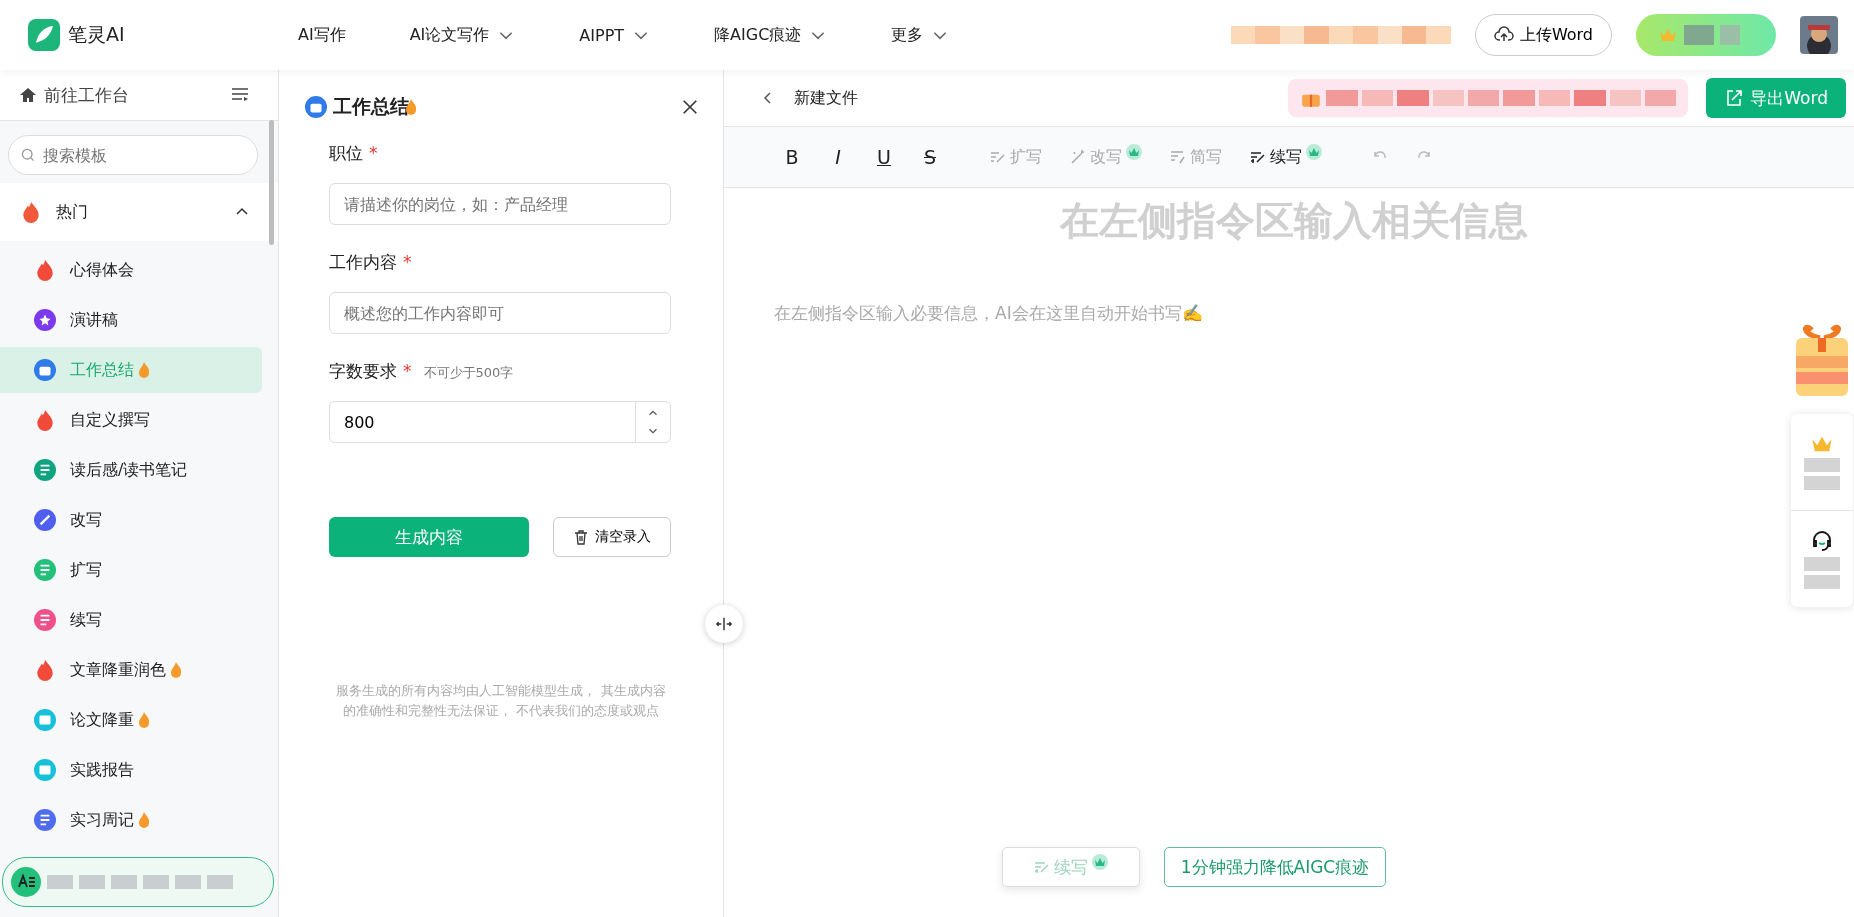 This screenshot has height=917, width=1854. I want to click on clear-button: 清空录入, so click(612, 537).